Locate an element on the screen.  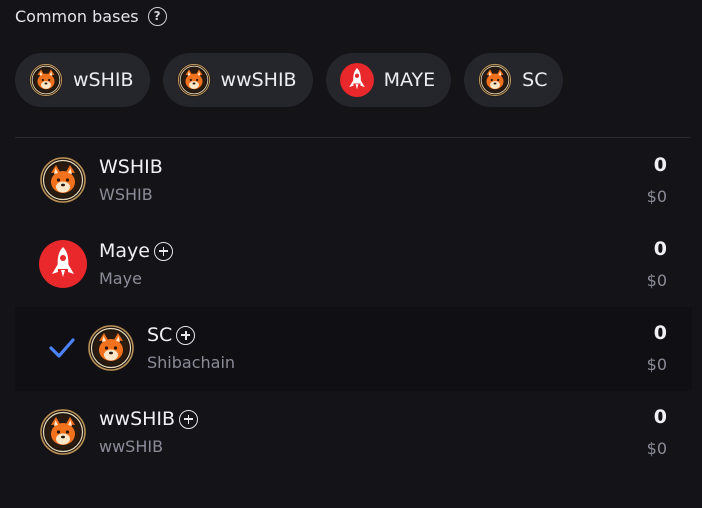
base-chip-wshib: wSHIB is located at coordinates (82, 80).